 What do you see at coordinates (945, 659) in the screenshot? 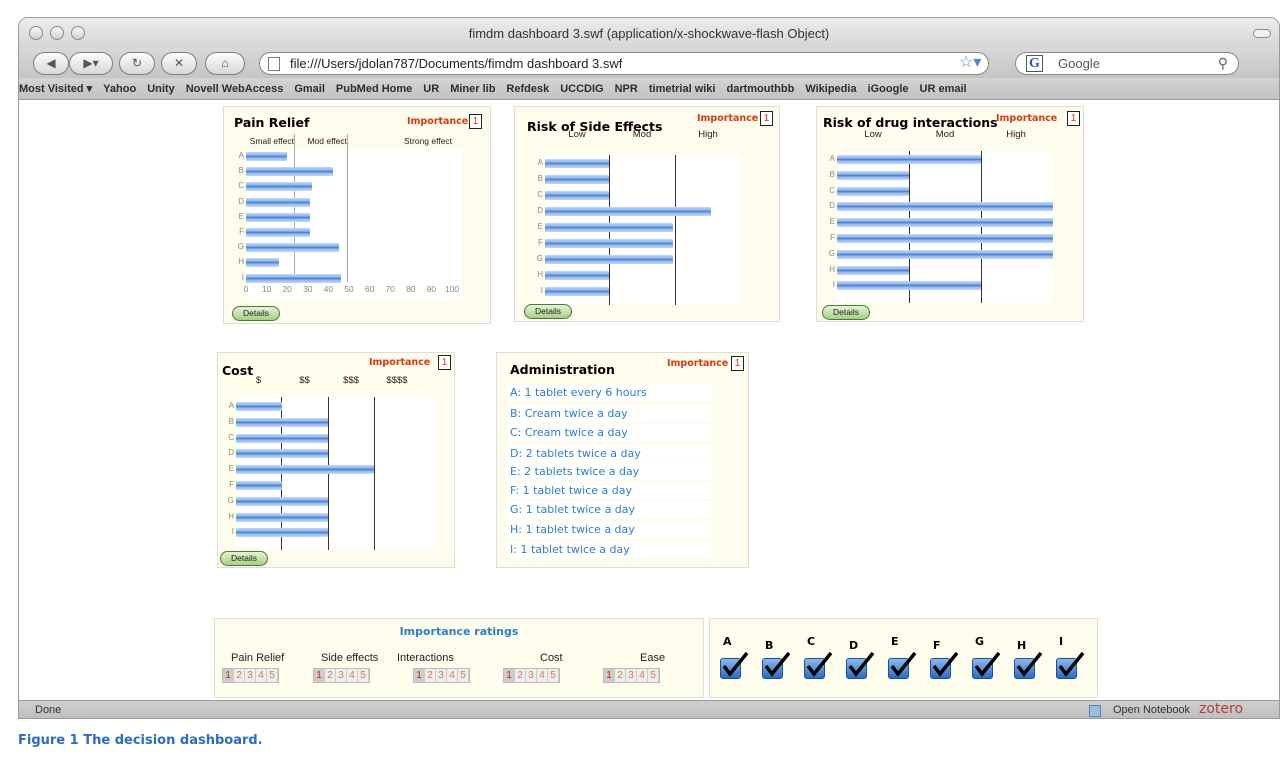
I see `option-checkbox-f: F` at bounding box center [945, 659].